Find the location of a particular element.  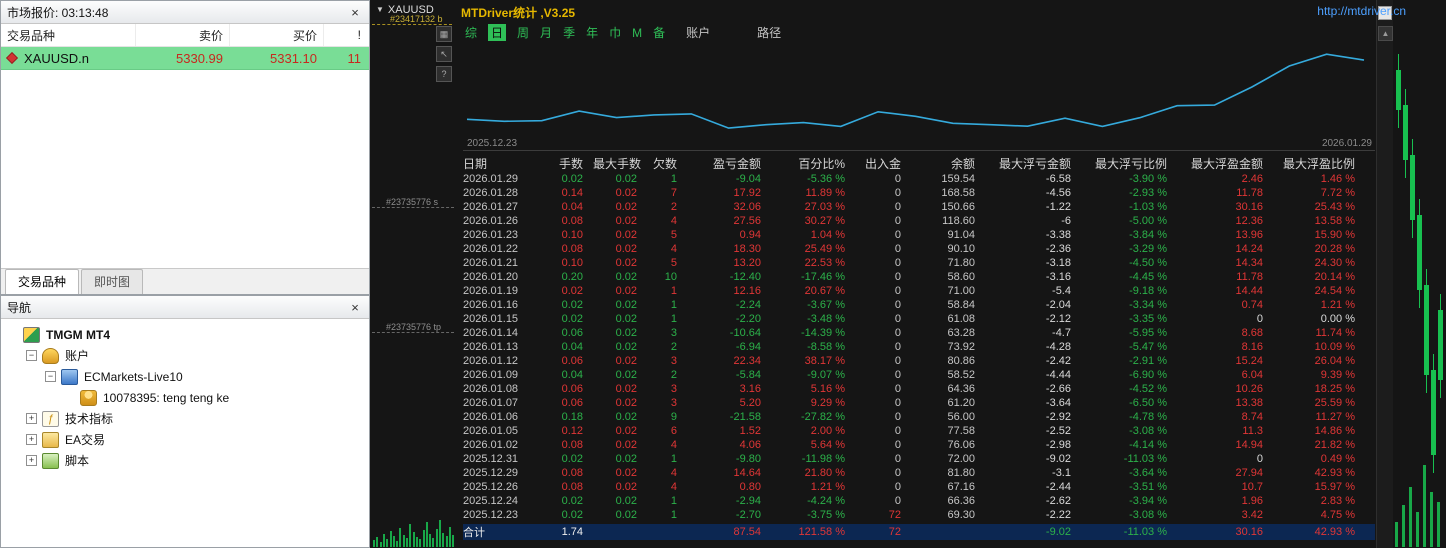

navigator-titlebar: 导航 × is located at coordinates (185, 307).